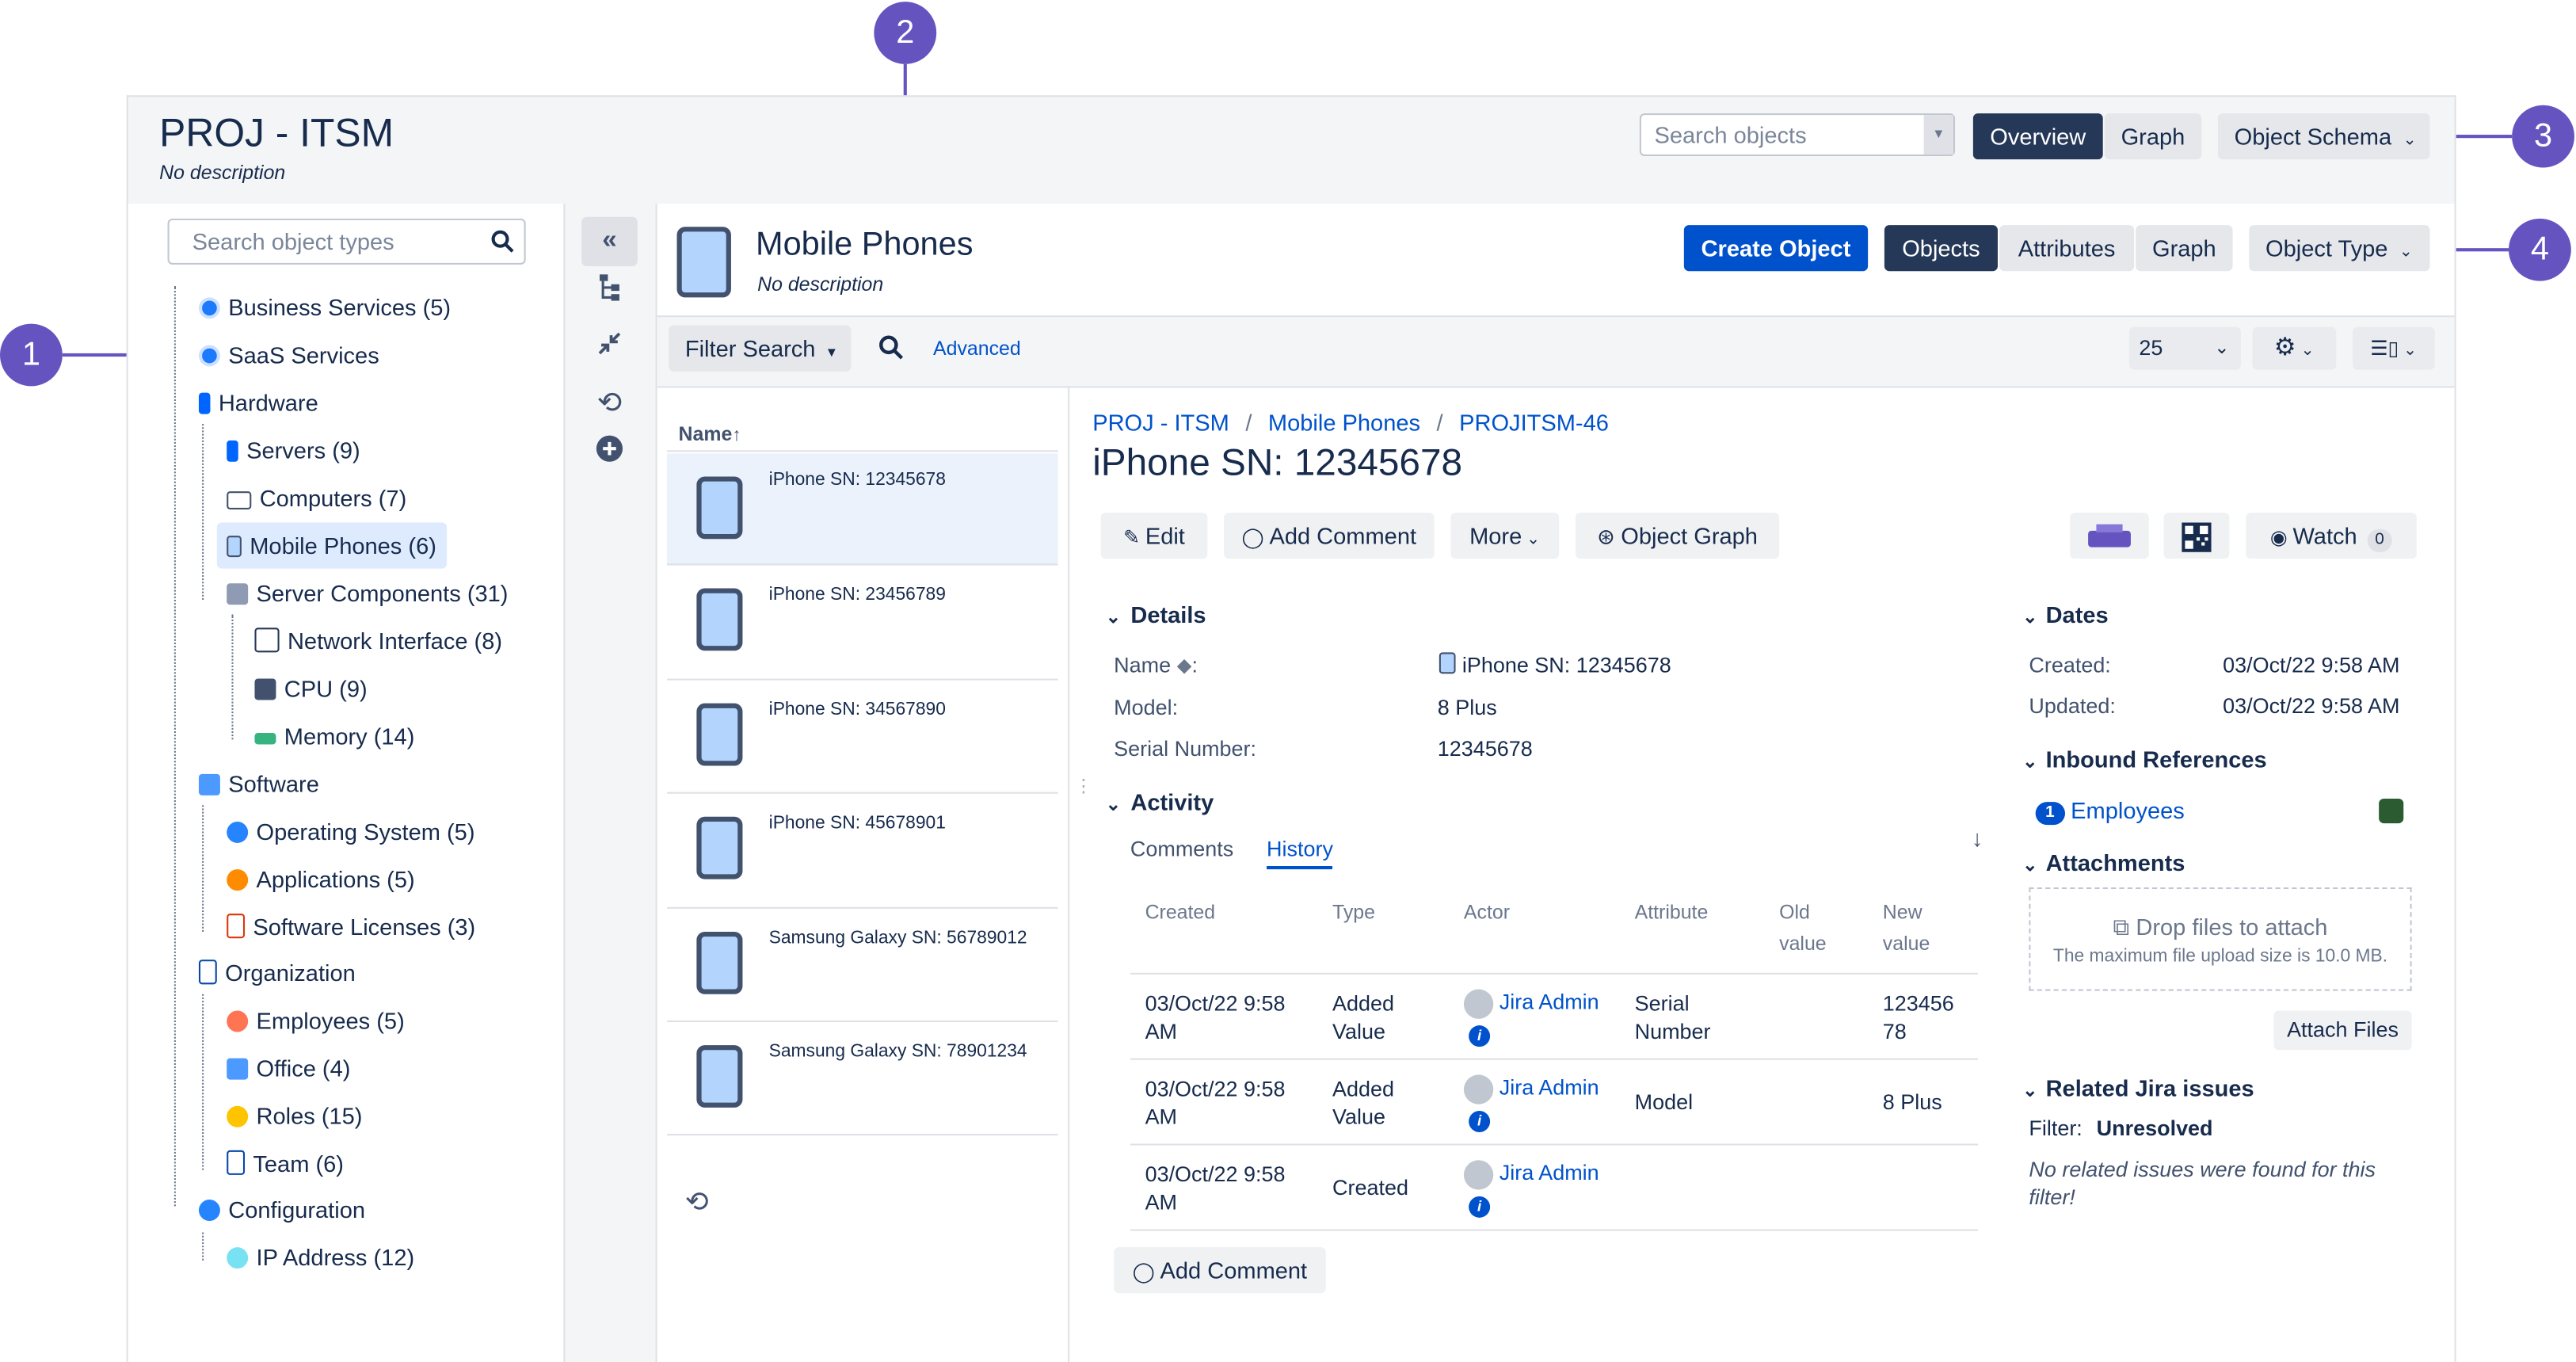 The width and height of the screenshot is (2576, 1362). Describe the element at coordinates (294, 1115) in the screenshot. I see `tree-item-roles: Roles (15)` at that location.